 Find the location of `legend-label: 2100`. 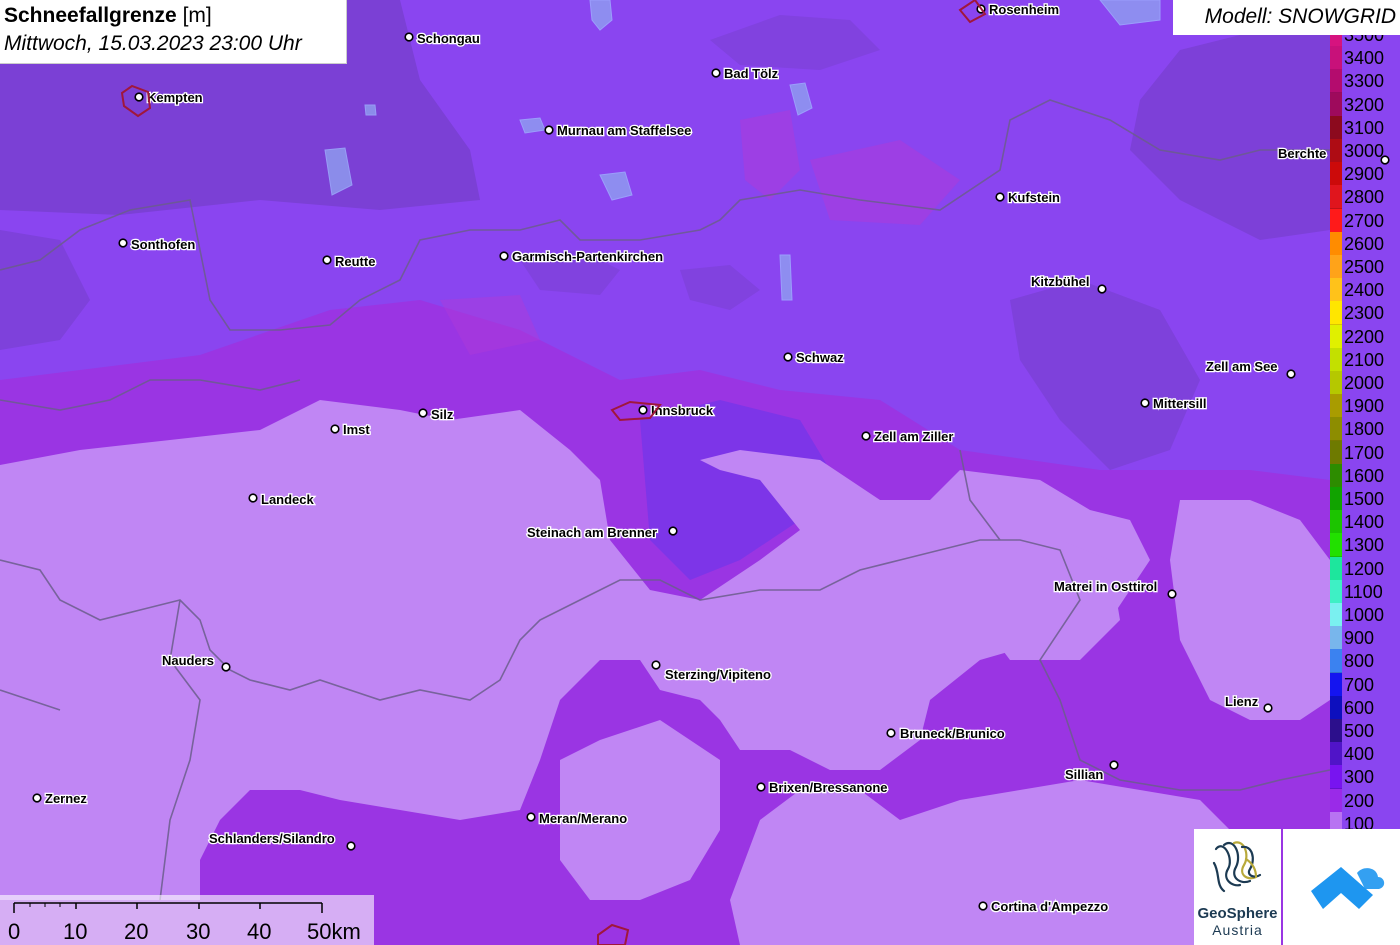

legend-label: 2100 is located at coordinates (1364, 359).